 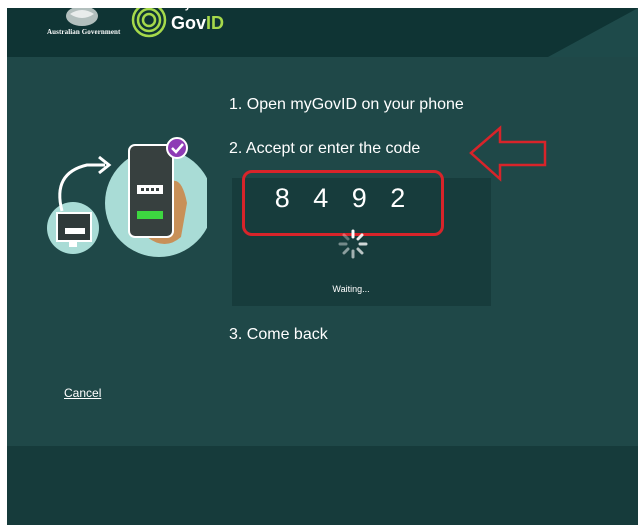 I want to click on brand-top-text: my, so click(x=183, y=9).